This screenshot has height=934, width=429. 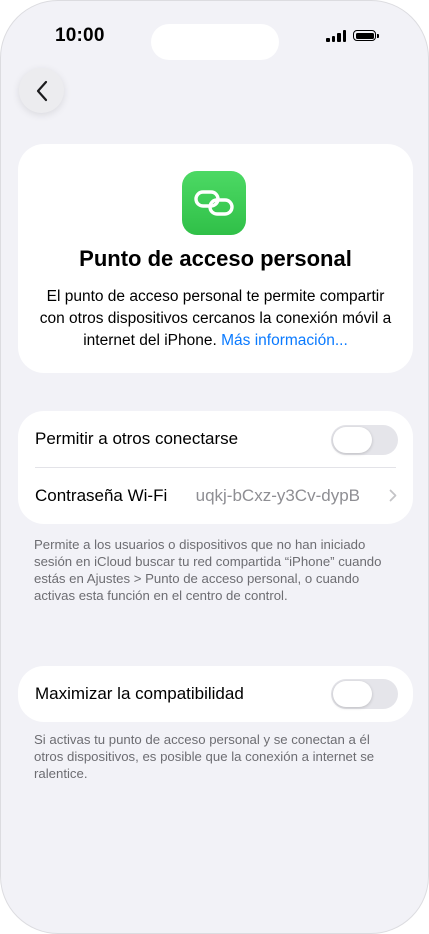 I want to click on page-title: Punto de acceso personal, so click(x=215, y=258).